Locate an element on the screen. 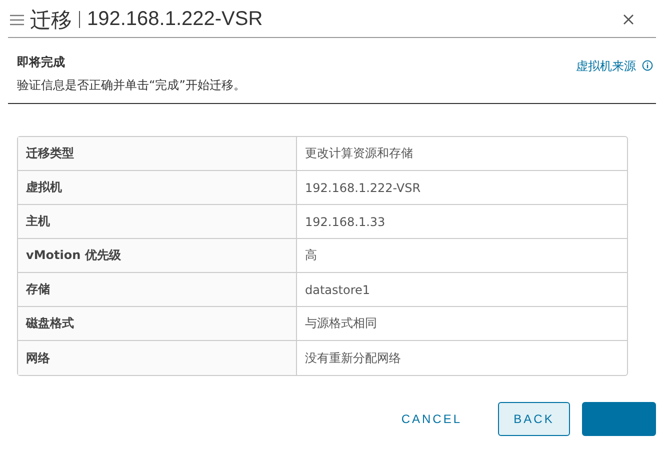 This screenshot has width=666, height=455. dialog-subtitle: 192.168.1.222-VSR is located at coordinates (175, 19).